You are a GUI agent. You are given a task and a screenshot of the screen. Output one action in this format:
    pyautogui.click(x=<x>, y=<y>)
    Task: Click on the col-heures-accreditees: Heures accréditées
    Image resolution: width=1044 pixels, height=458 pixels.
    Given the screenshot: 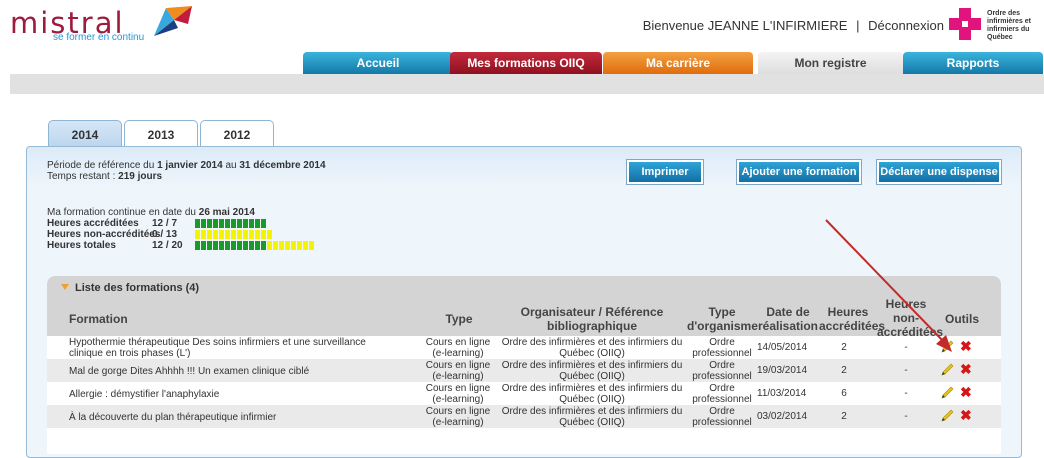 What is the action you would take?
    pyautogui.click(x=852, y=319)
    